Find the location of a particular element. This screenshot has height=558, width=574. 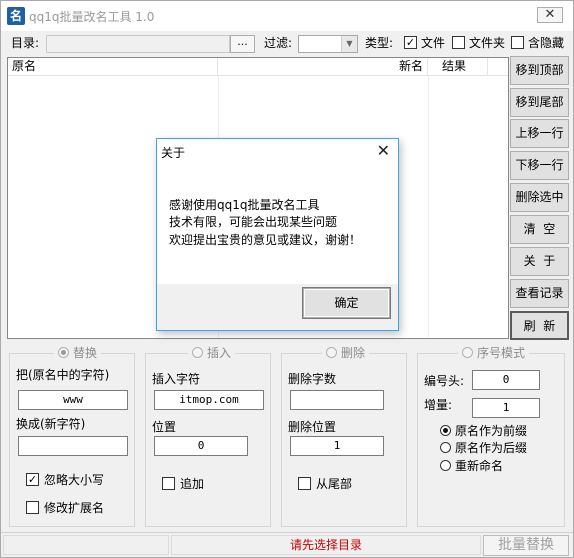

toolbar: 目录: ... 过滤: ▼ 类型: ✓ 文件 文件夹 含隐藏 is located at coordinates (287, 45).